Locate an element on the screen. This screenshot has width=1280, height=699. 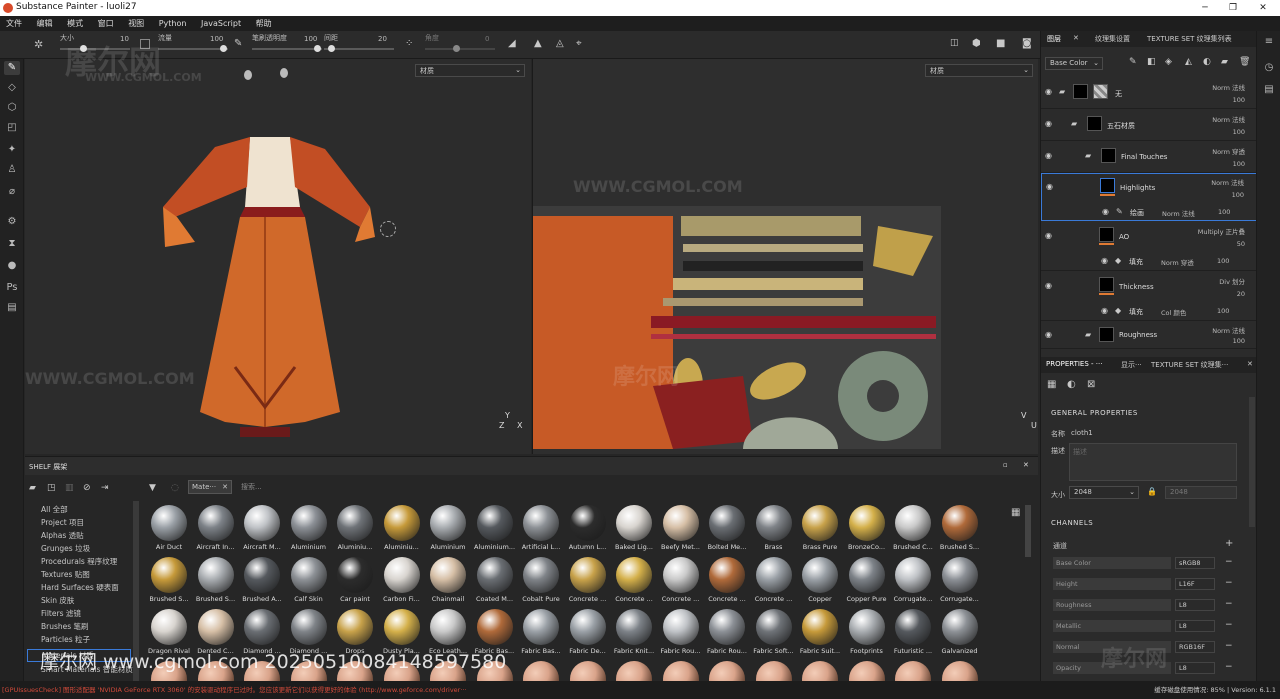
category-filters: Filters 滤镜 is located at coordinates (61, 613).